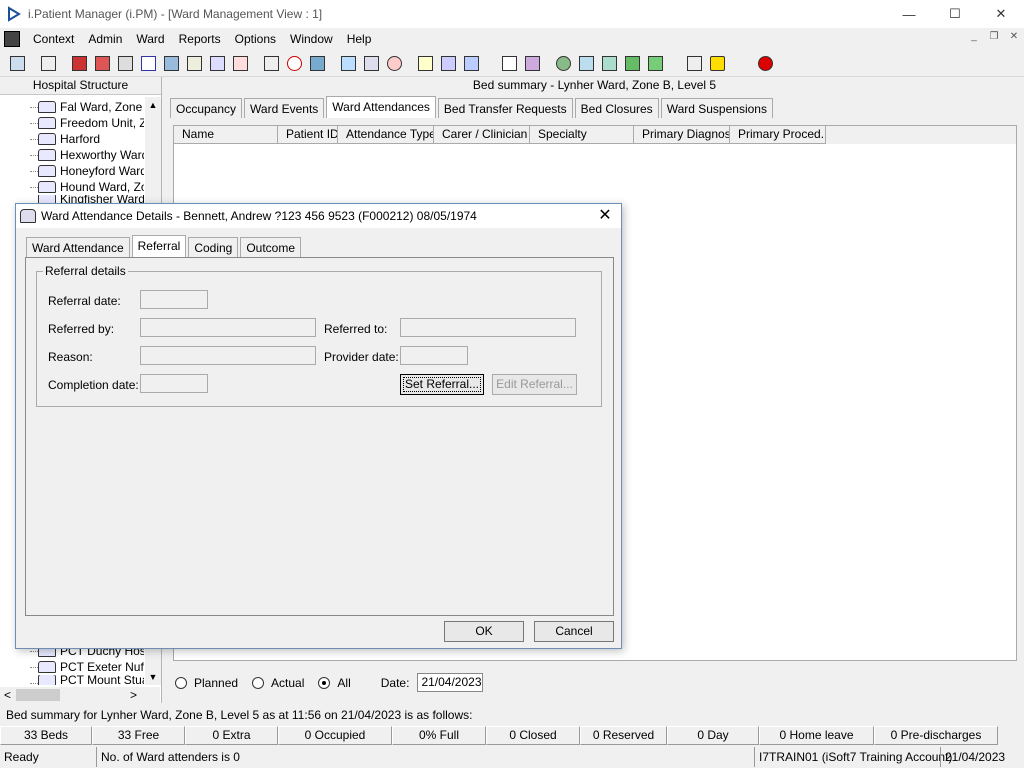  What do you see at coordinates (482, 135) in the screenshot?
I see `column-carer-clinician: Carer / Clinician` at bounding box center [482, 135].